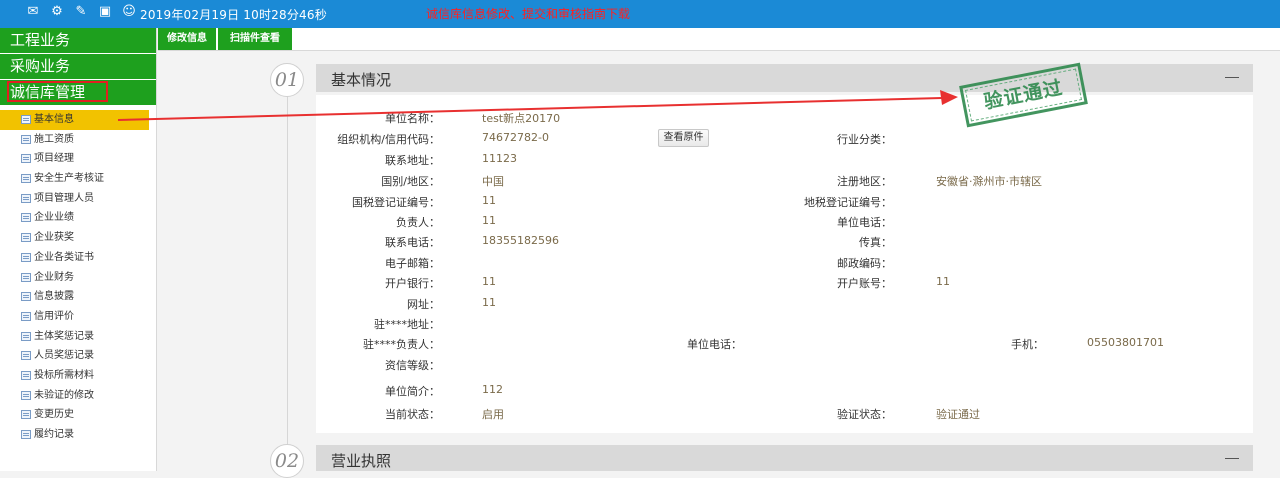  Describe the element at coordinates (54, 119) in the screenshot. I see `sidebar-item-label: 基本信息` at that location.